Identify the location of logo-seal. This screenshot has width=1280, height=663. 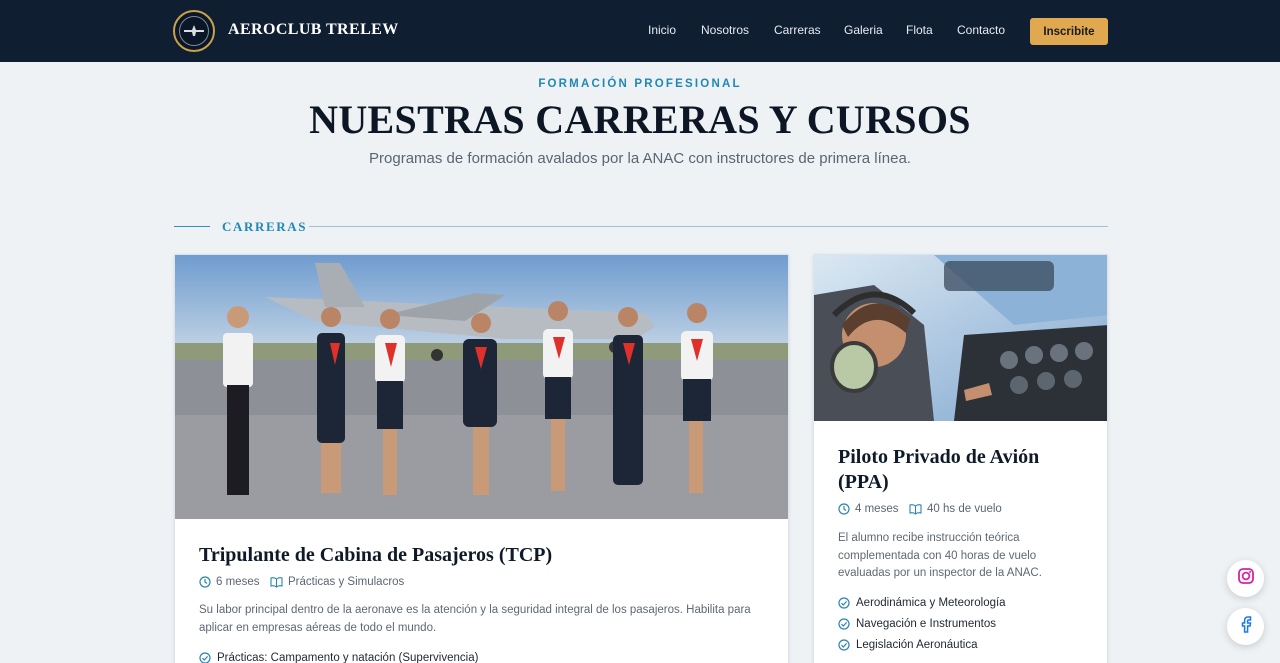
(194, 31).